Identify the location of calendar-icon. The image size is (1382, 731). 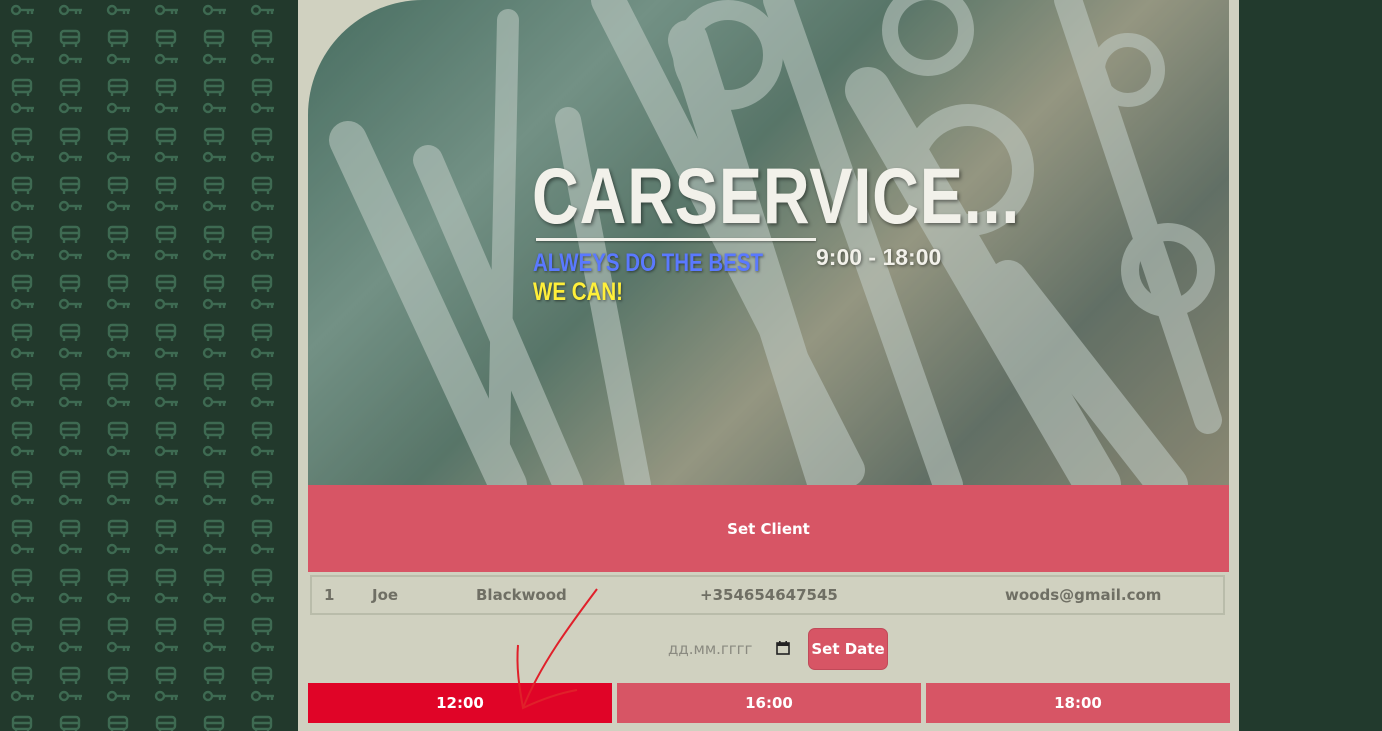
(783, 648).